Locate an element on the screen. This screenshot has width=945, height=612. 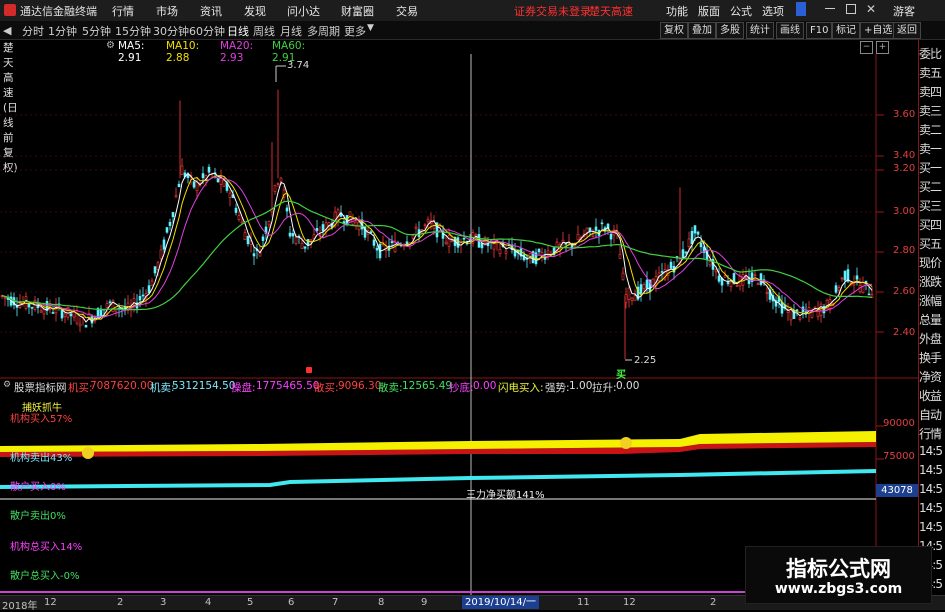
sidebar-item: 收益 is located at coordinates (932, 395).